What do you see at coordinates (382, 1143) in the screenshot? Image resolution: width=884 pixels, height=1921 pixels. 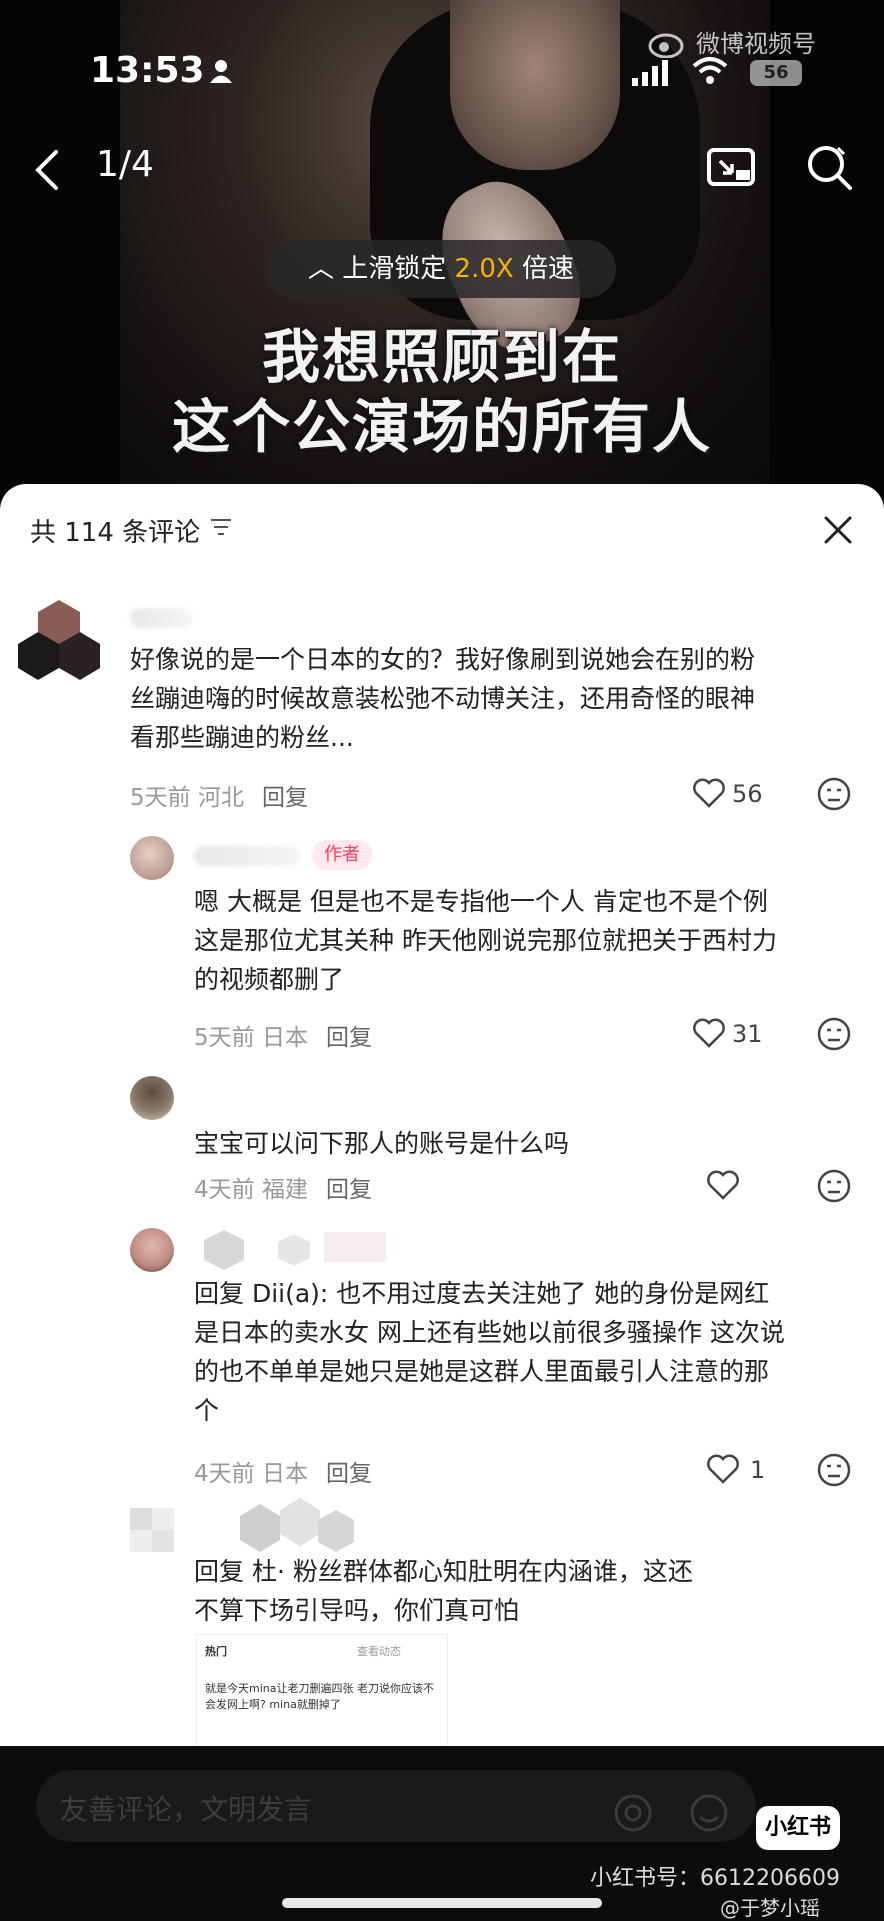 I see `comment-text: 宝宝可以问下那人的账号是什么吗` at bounding box center [382, 1143].